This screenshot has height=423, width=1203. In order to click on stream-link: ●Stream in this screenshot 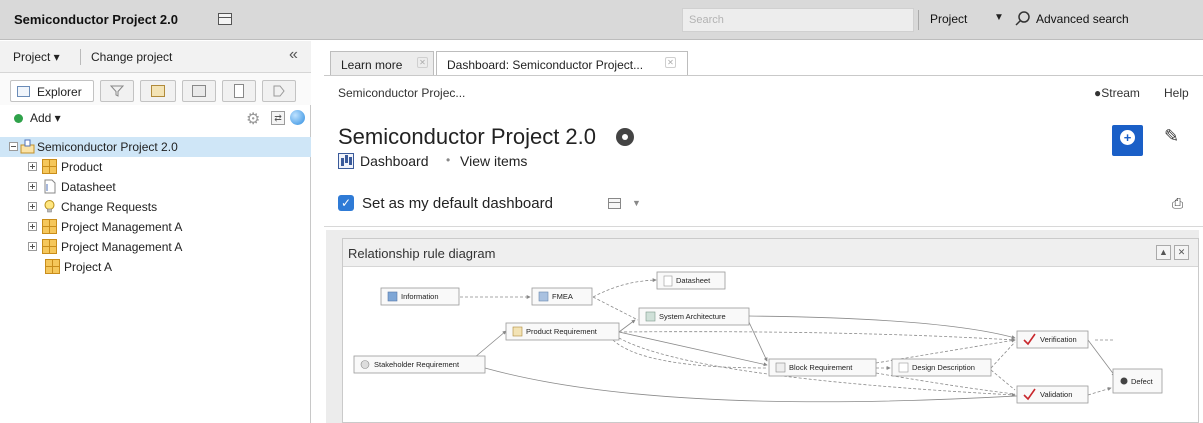, I will do `click(1117, 93)`.